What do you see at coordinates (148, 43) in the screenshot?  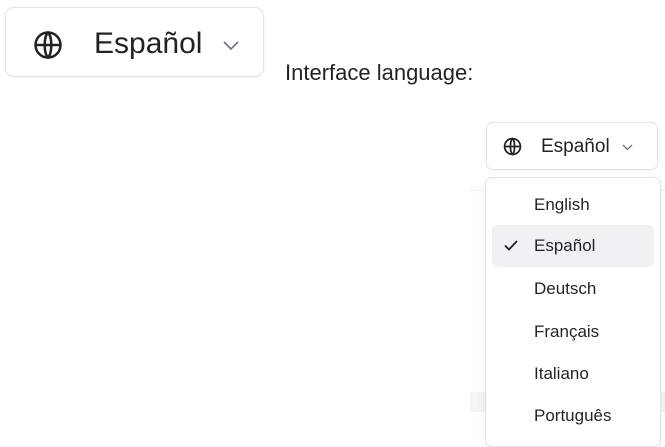 I see `language-selector-large-label: Español` at bounding box center [148, 43].